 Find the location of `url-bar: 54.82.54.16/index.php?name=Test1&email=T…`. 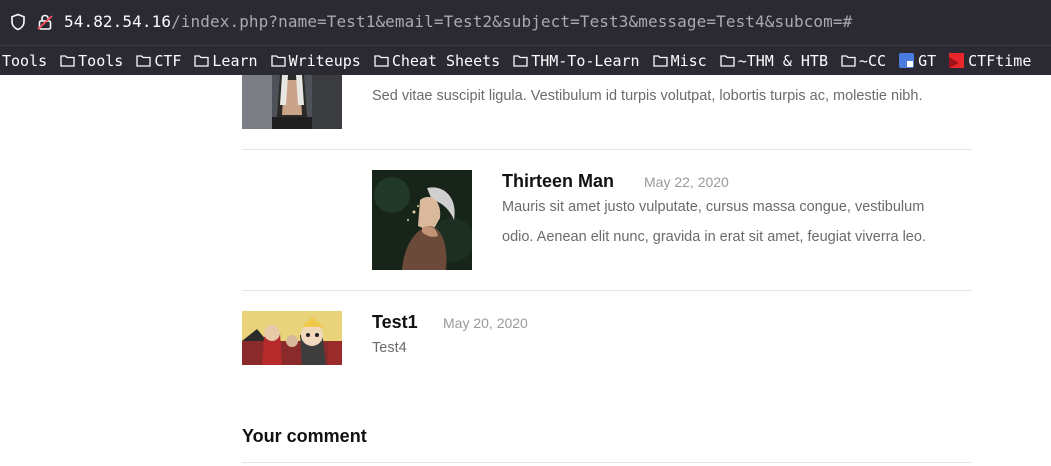

url-bar: 54.82.54.16/index.php?name=Test1&email=T… is located at coordinates (525, 22).